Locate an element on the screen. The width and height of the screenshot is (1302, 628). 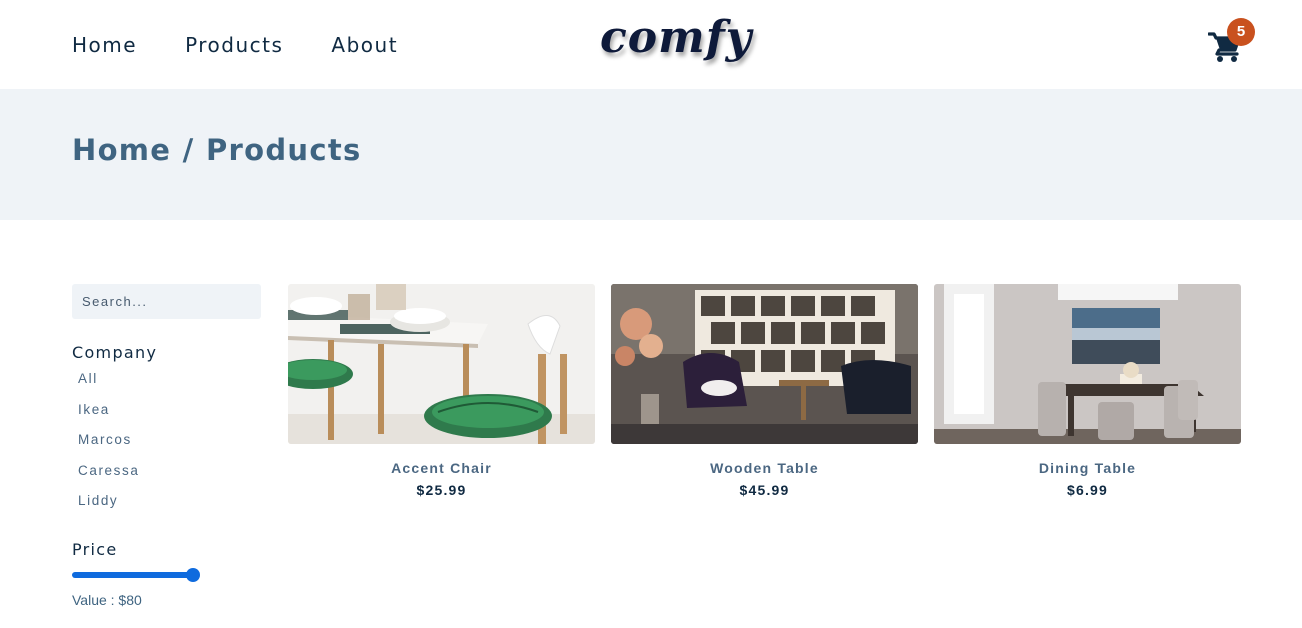
product-card: Dining Table $6.99 is located at coordinates (1087, 391).